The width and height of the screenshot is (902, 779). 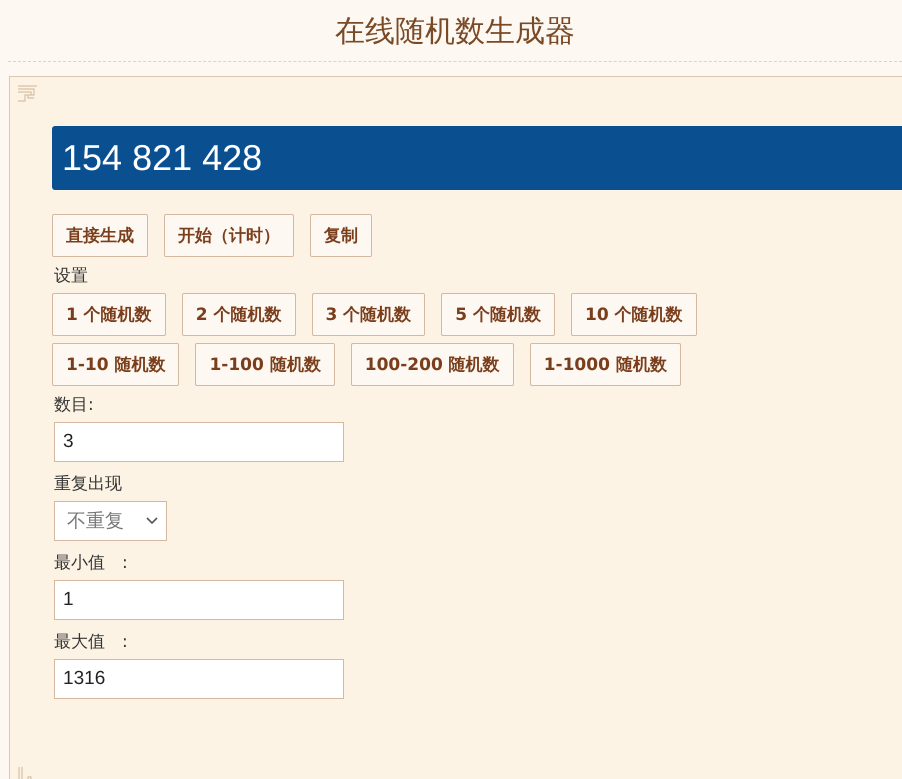 What do you see at coordinates (100, 235) in the screenshot?
I see `action-button: 直接生成` at bounding box center [100, 235].